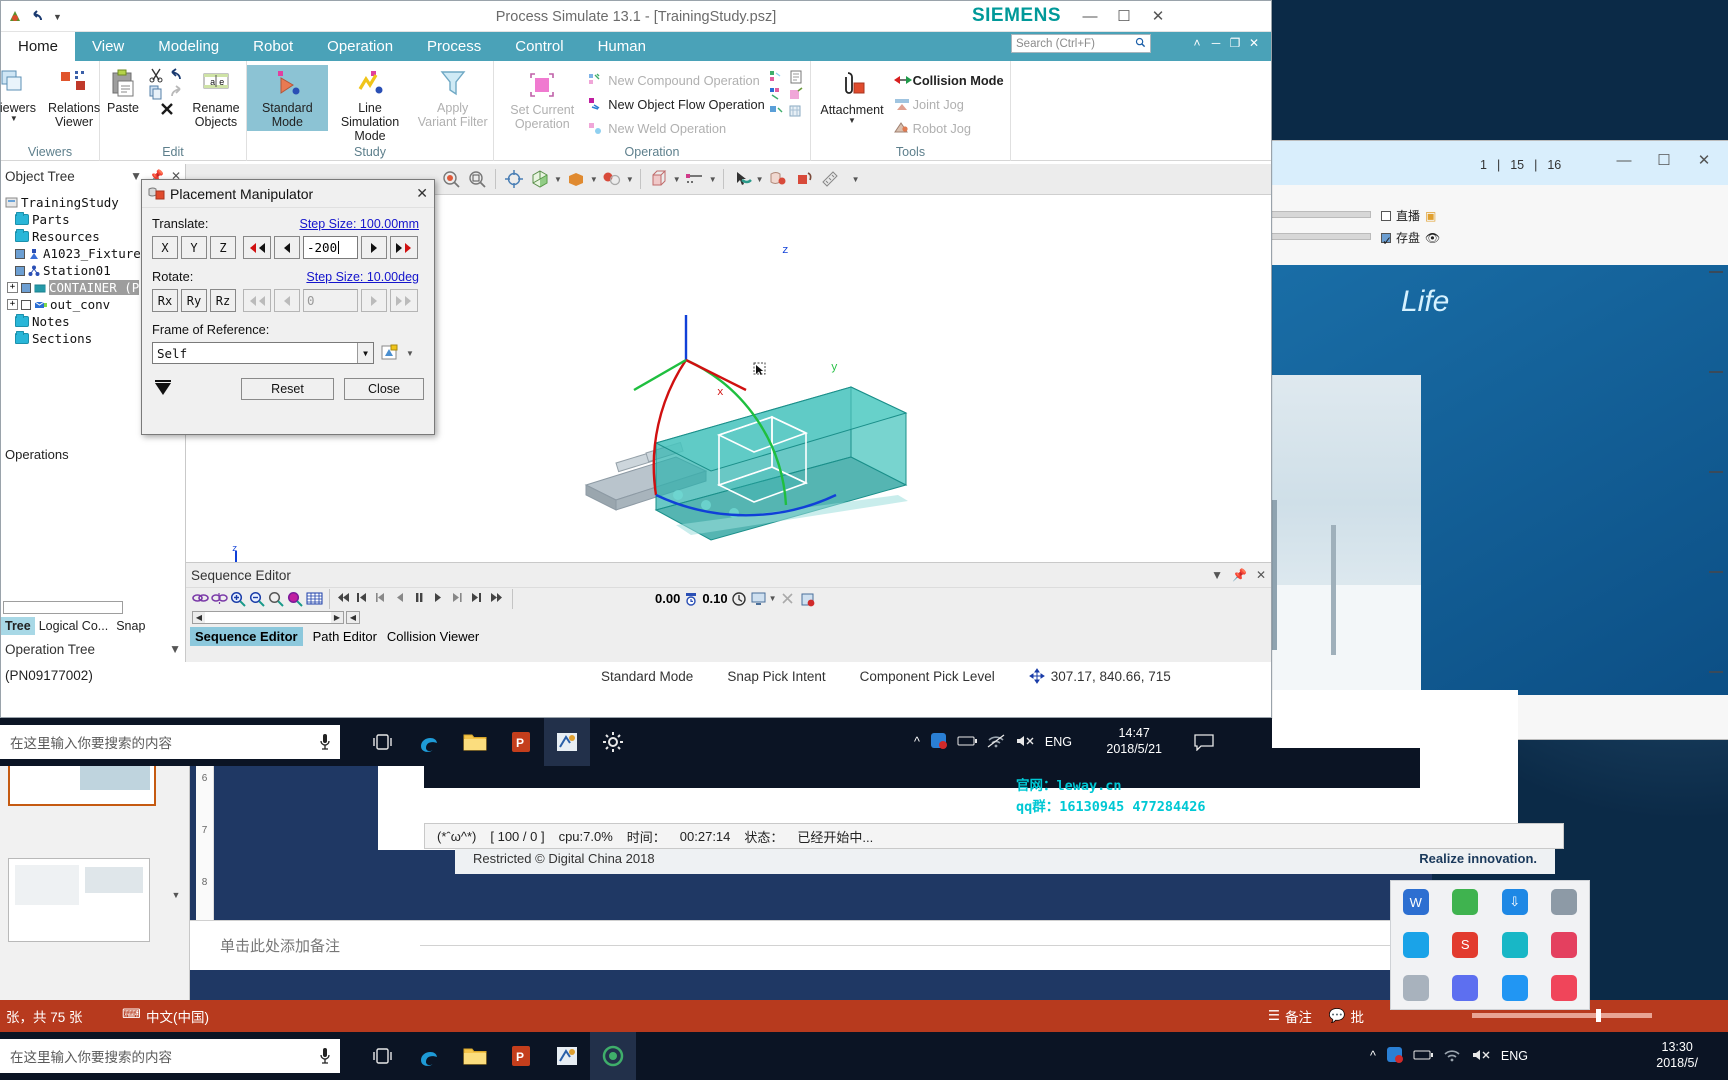 The width and height of the screenshot is (1728, 1080). What do you see at coordinates (1490, 945) in the screenshot?
I see `floating-app-dock: W ⇩ S` at bounding box center [1490, 945].